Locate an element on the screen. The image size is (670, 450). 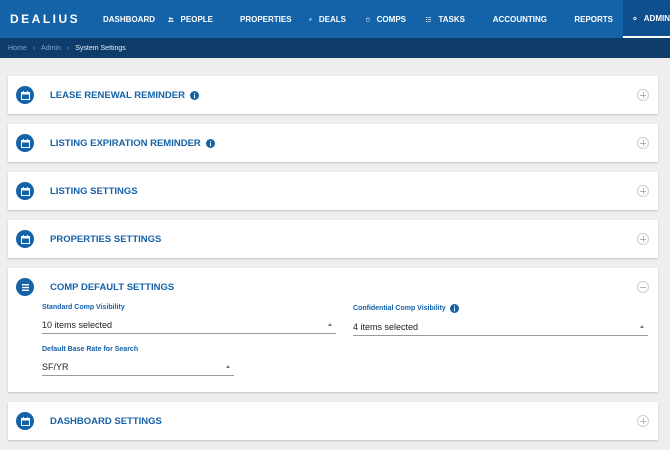
breadcrumb-home: Home is located at coordinates (17, 48).